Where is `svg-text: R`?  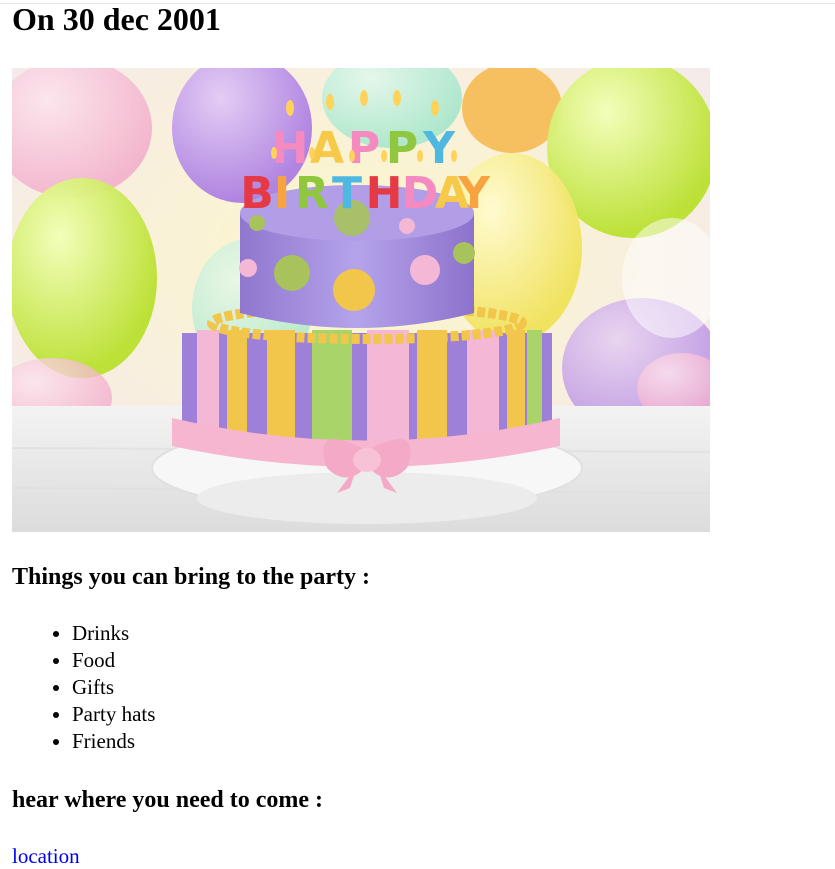 svg-text: R is located at coordinates (312, 193).